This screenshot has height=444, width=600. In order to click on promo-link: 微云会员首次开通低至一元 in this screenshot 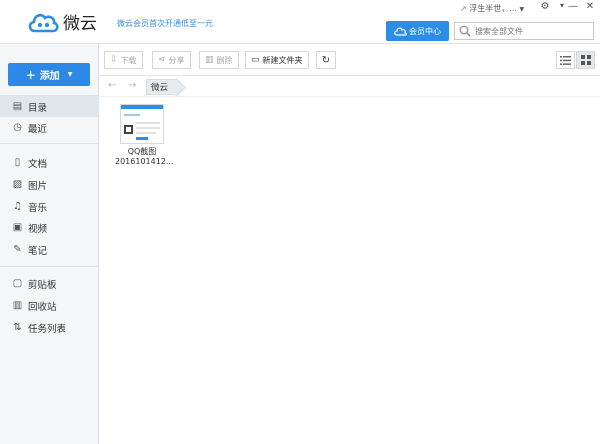, I will do `click(165, 23)`.